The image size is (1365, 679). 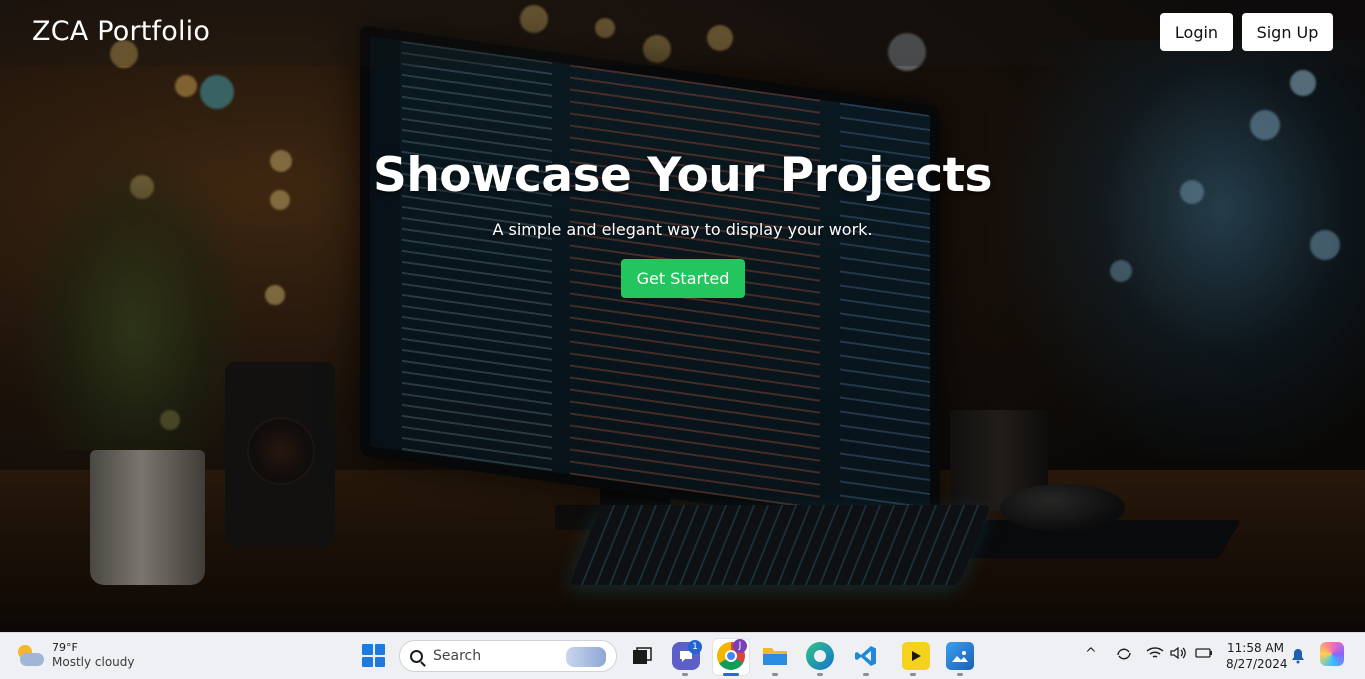 What do you see at coordinates (740, 646) in the screenshot?
I see `chrome-profile-badge: J` at bounding box center [740, 646].